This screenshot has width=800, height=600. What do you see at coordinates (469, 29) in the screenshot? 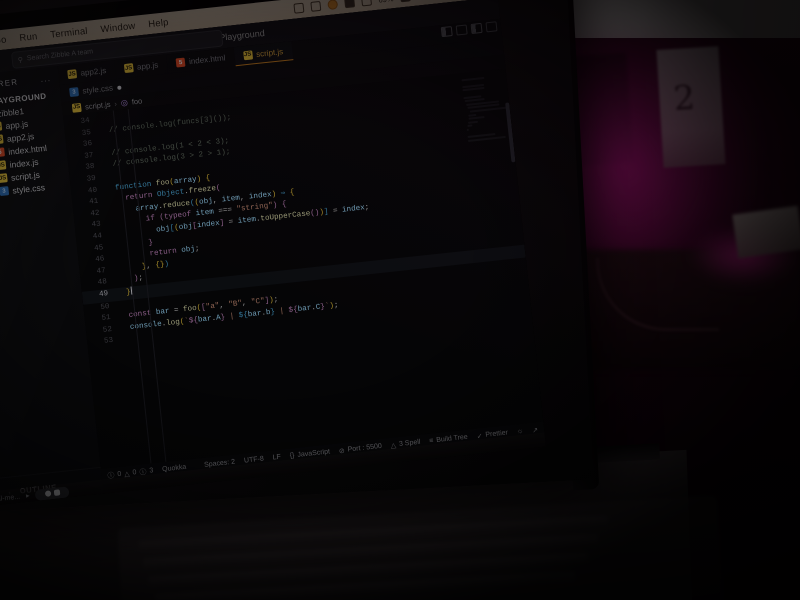
I see `editor-layout-actions` at bounding box center [469, 29].